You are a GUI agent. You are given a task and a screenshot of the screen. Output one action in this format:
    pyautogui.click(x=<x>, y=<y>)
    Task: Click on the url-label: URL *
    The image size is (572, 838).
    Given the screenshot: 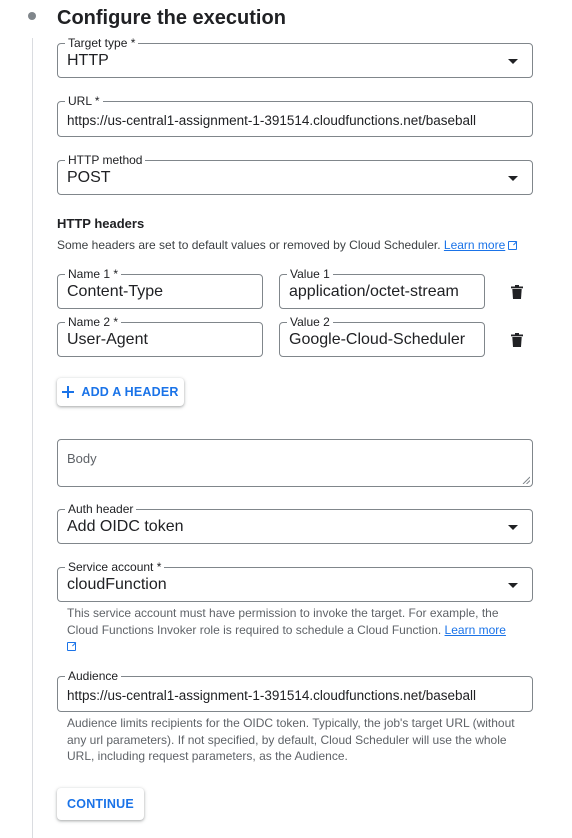 What is the action you would take?
    pyautogui.click(x=84, y=101)
    